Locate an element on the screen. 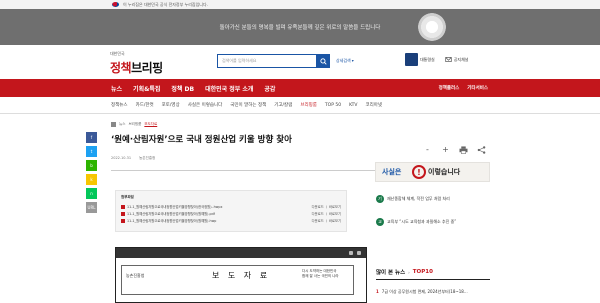 Image resolution: width=600 pixels, height=303 pixels. breadcrumb-item: 브리핑룸 is located at coordinates (134, 124).